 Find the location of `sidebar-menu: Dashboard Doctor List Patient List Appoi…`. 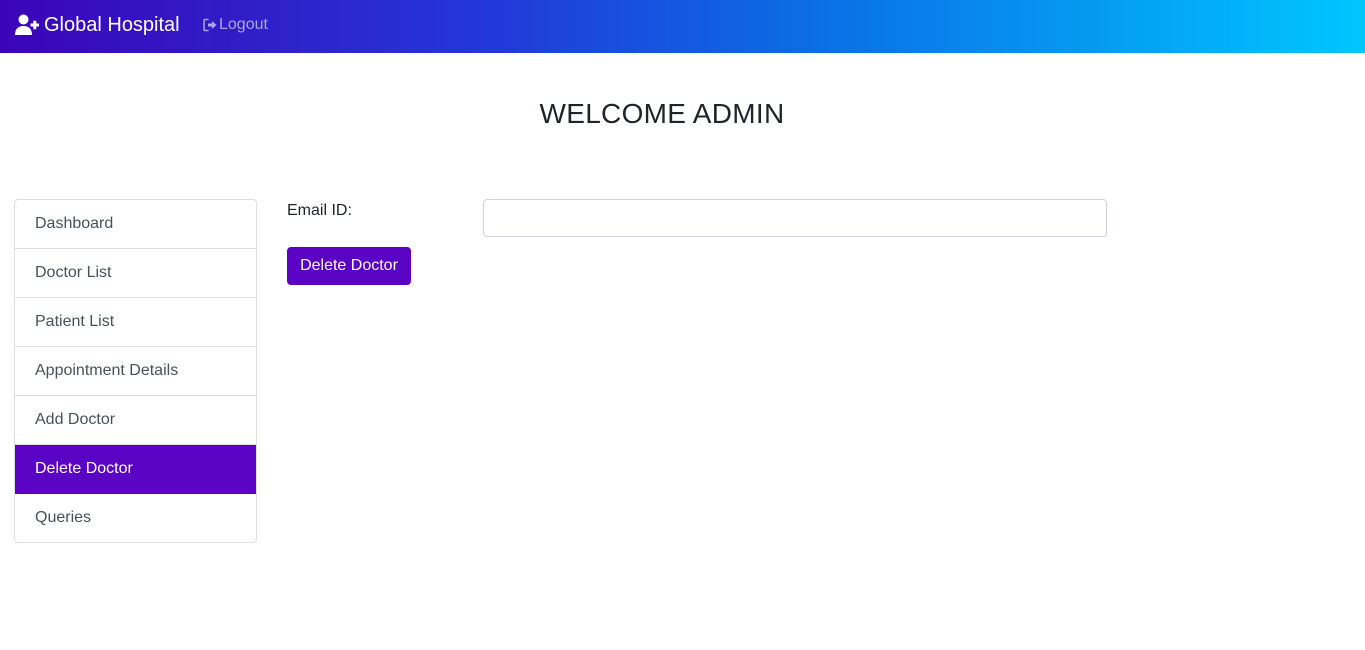

sidebar-menu: Dashboard Doctor List Patient List Appoi… is located at coordinates (135, 371).